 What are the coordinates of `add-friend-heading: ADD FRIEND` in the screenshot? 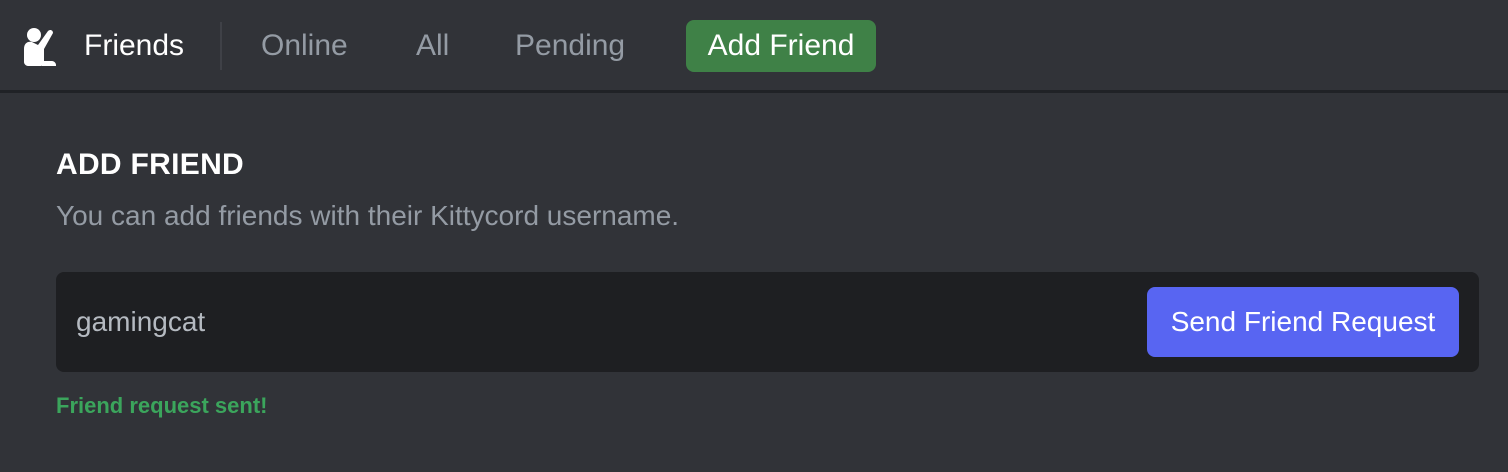 It's located at (150, 164).